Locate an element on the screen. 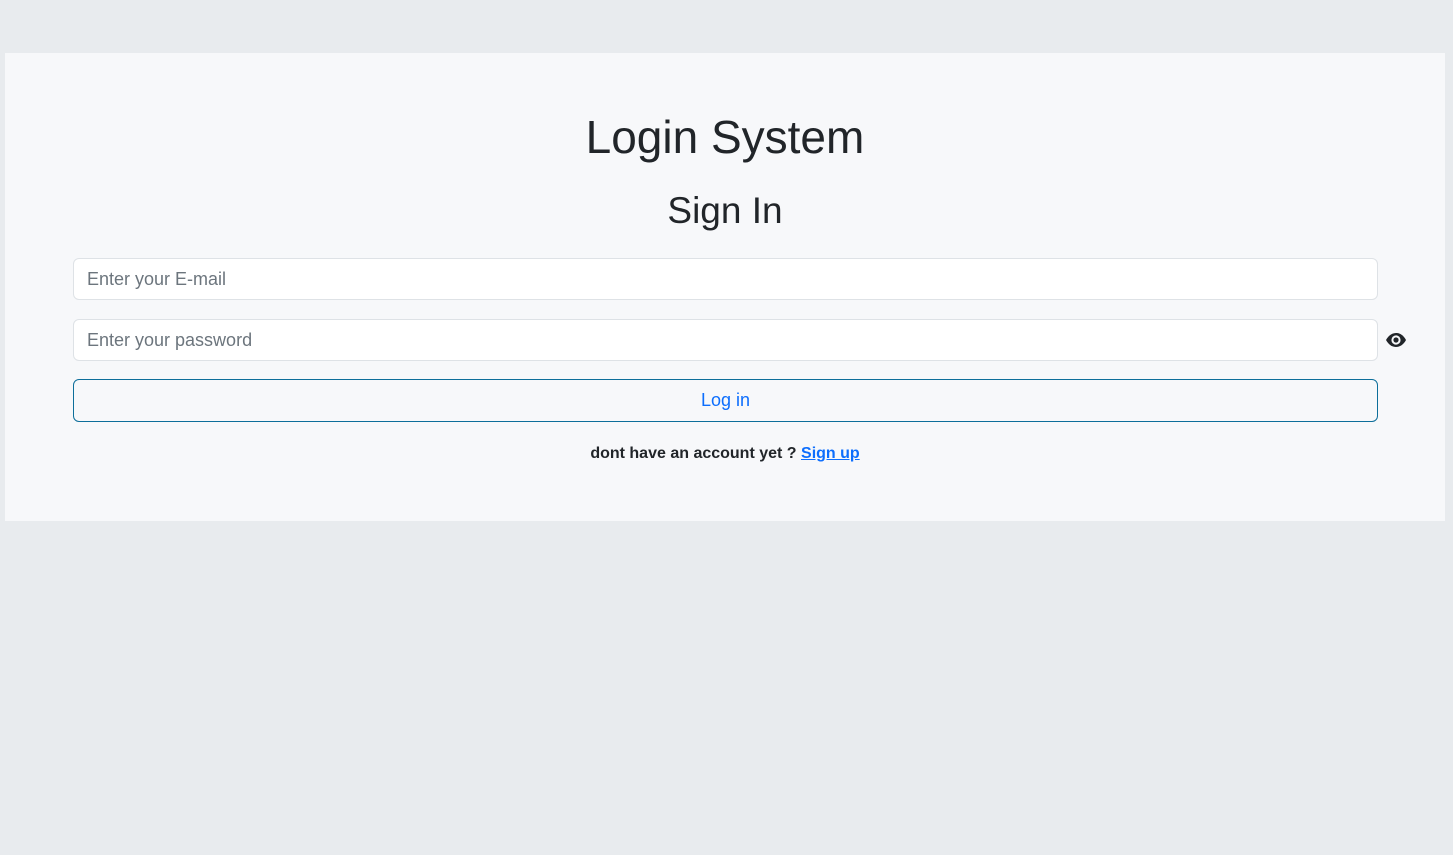  page-title: Login System is located at coordinates (725, 137).